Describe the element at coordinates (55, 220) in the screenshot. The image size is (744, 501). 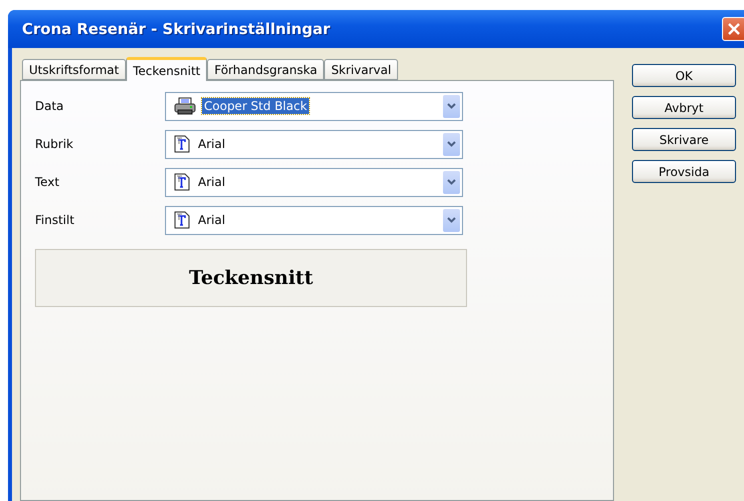
I see `field-label: Finstilt` at that location.